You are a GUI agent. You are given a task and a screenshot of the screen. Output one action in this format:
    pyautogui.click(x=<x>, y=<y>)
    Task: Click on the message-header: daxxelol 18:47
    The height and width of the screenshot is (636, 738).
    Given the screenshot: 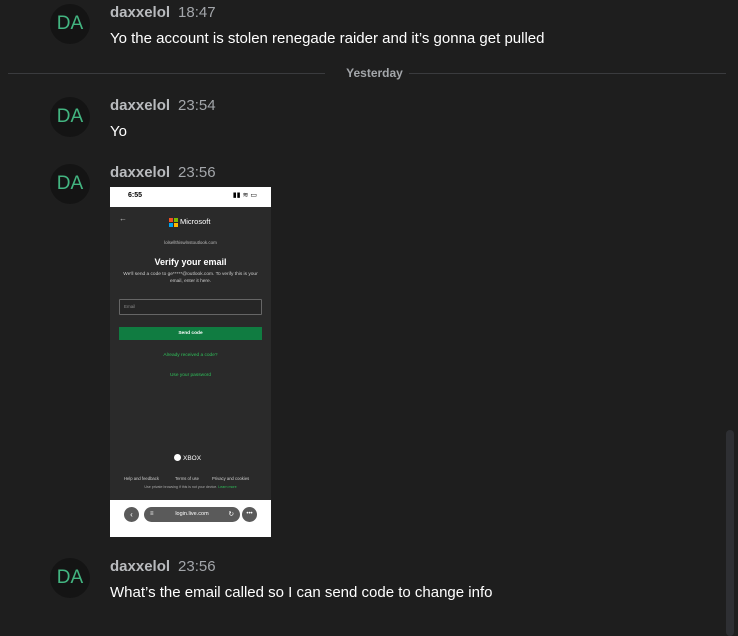 What is the action you would take?
    pyautogui.click(x=163, y=13)
    